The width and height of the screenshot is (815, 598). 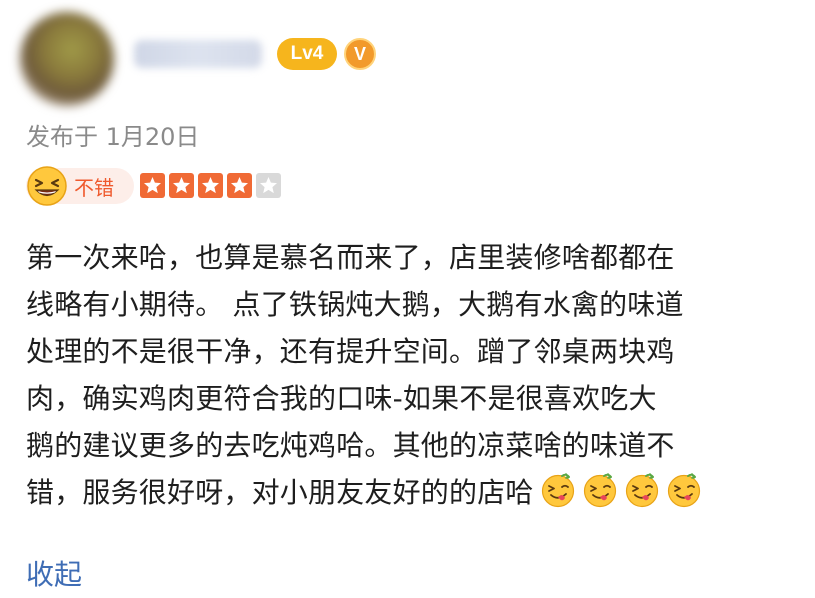 I want to click on review-text-line: 肉，确实鸡肉更符合我的口味-如果不是很喜欢吃大, so click(x=411, y=398).